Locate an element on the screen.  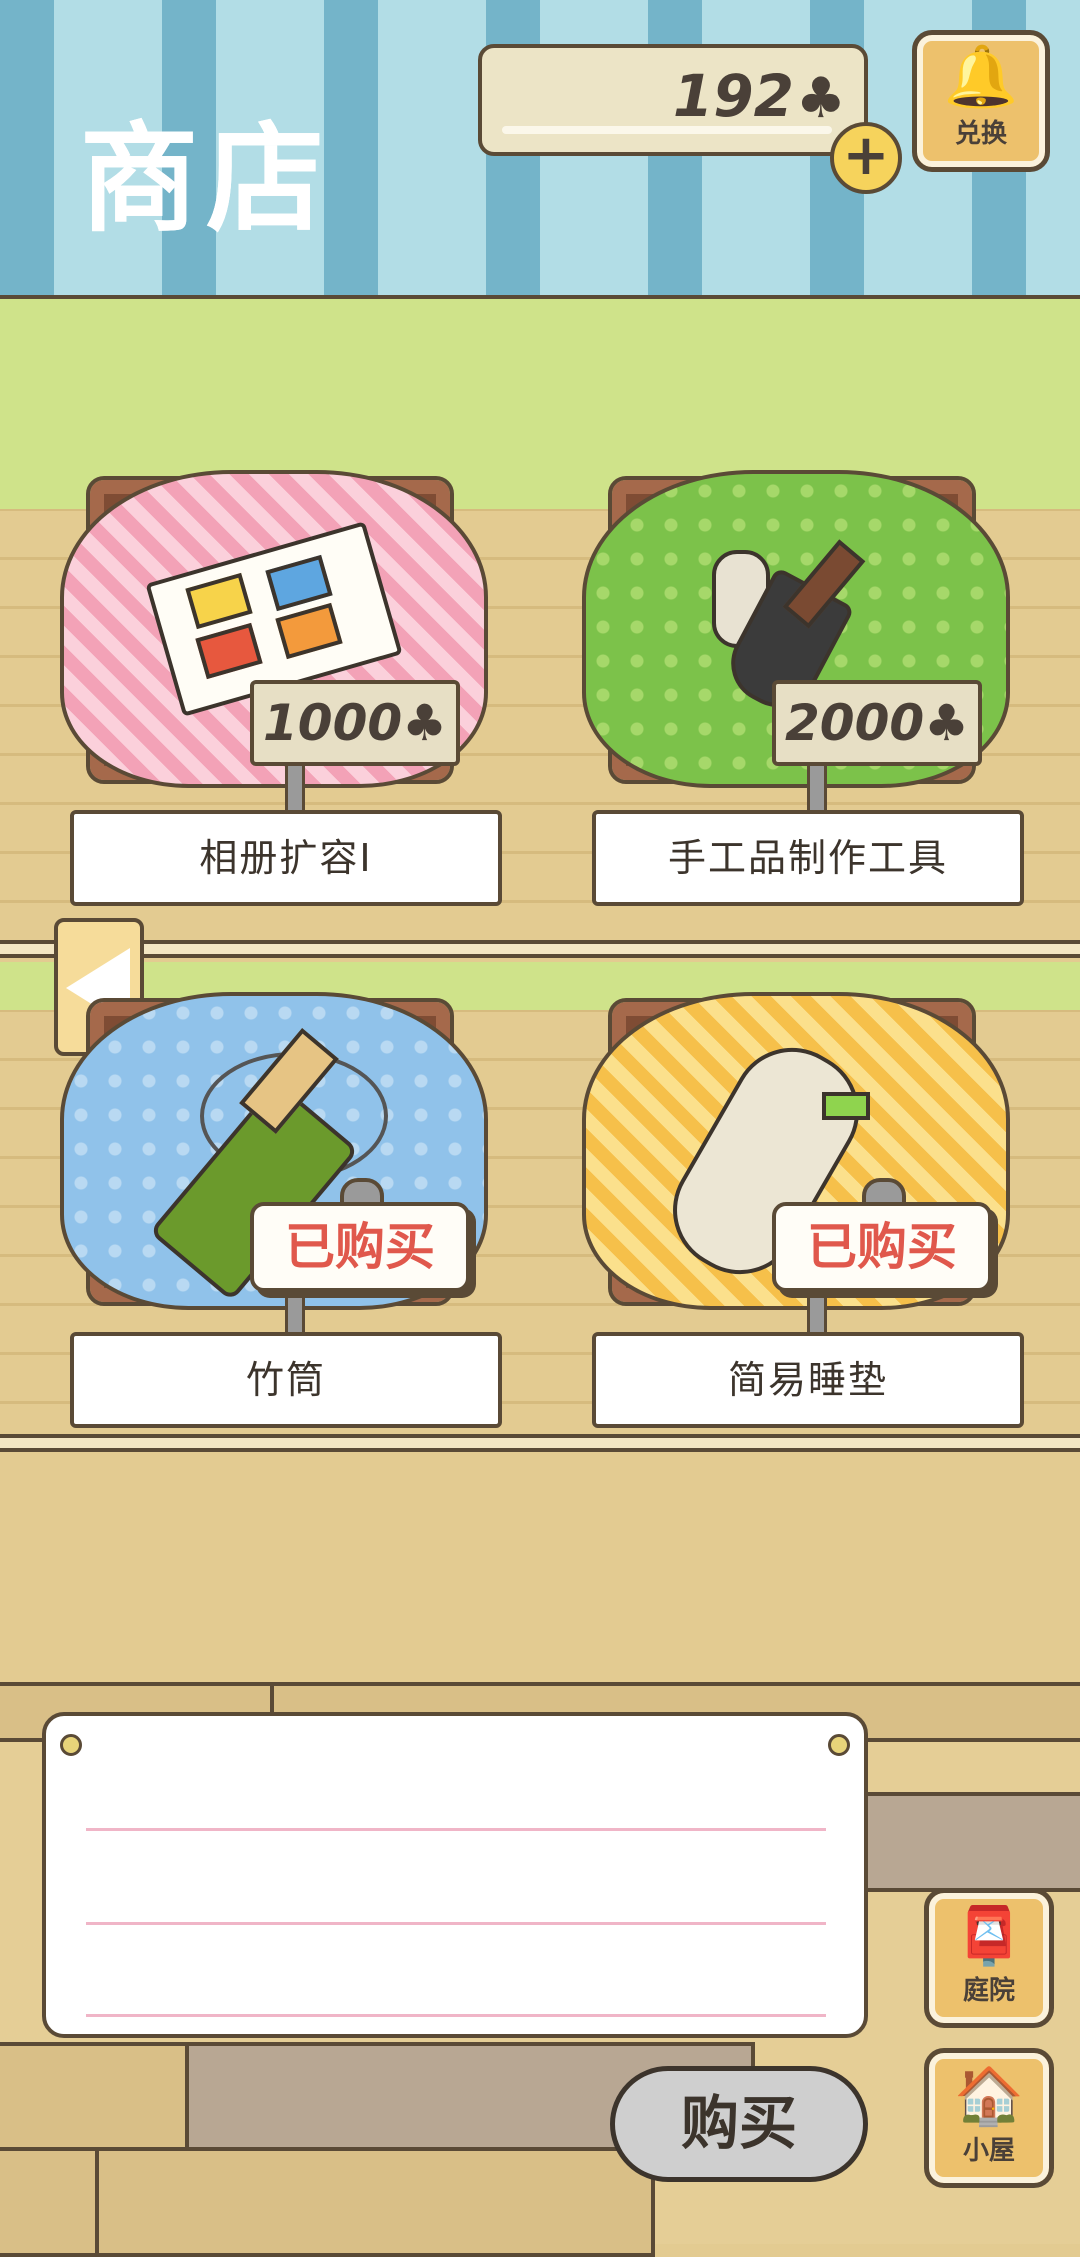
shop-item-sleeping-mat: 已购买 简易睡垫 is located at coordinates (798, 1217).